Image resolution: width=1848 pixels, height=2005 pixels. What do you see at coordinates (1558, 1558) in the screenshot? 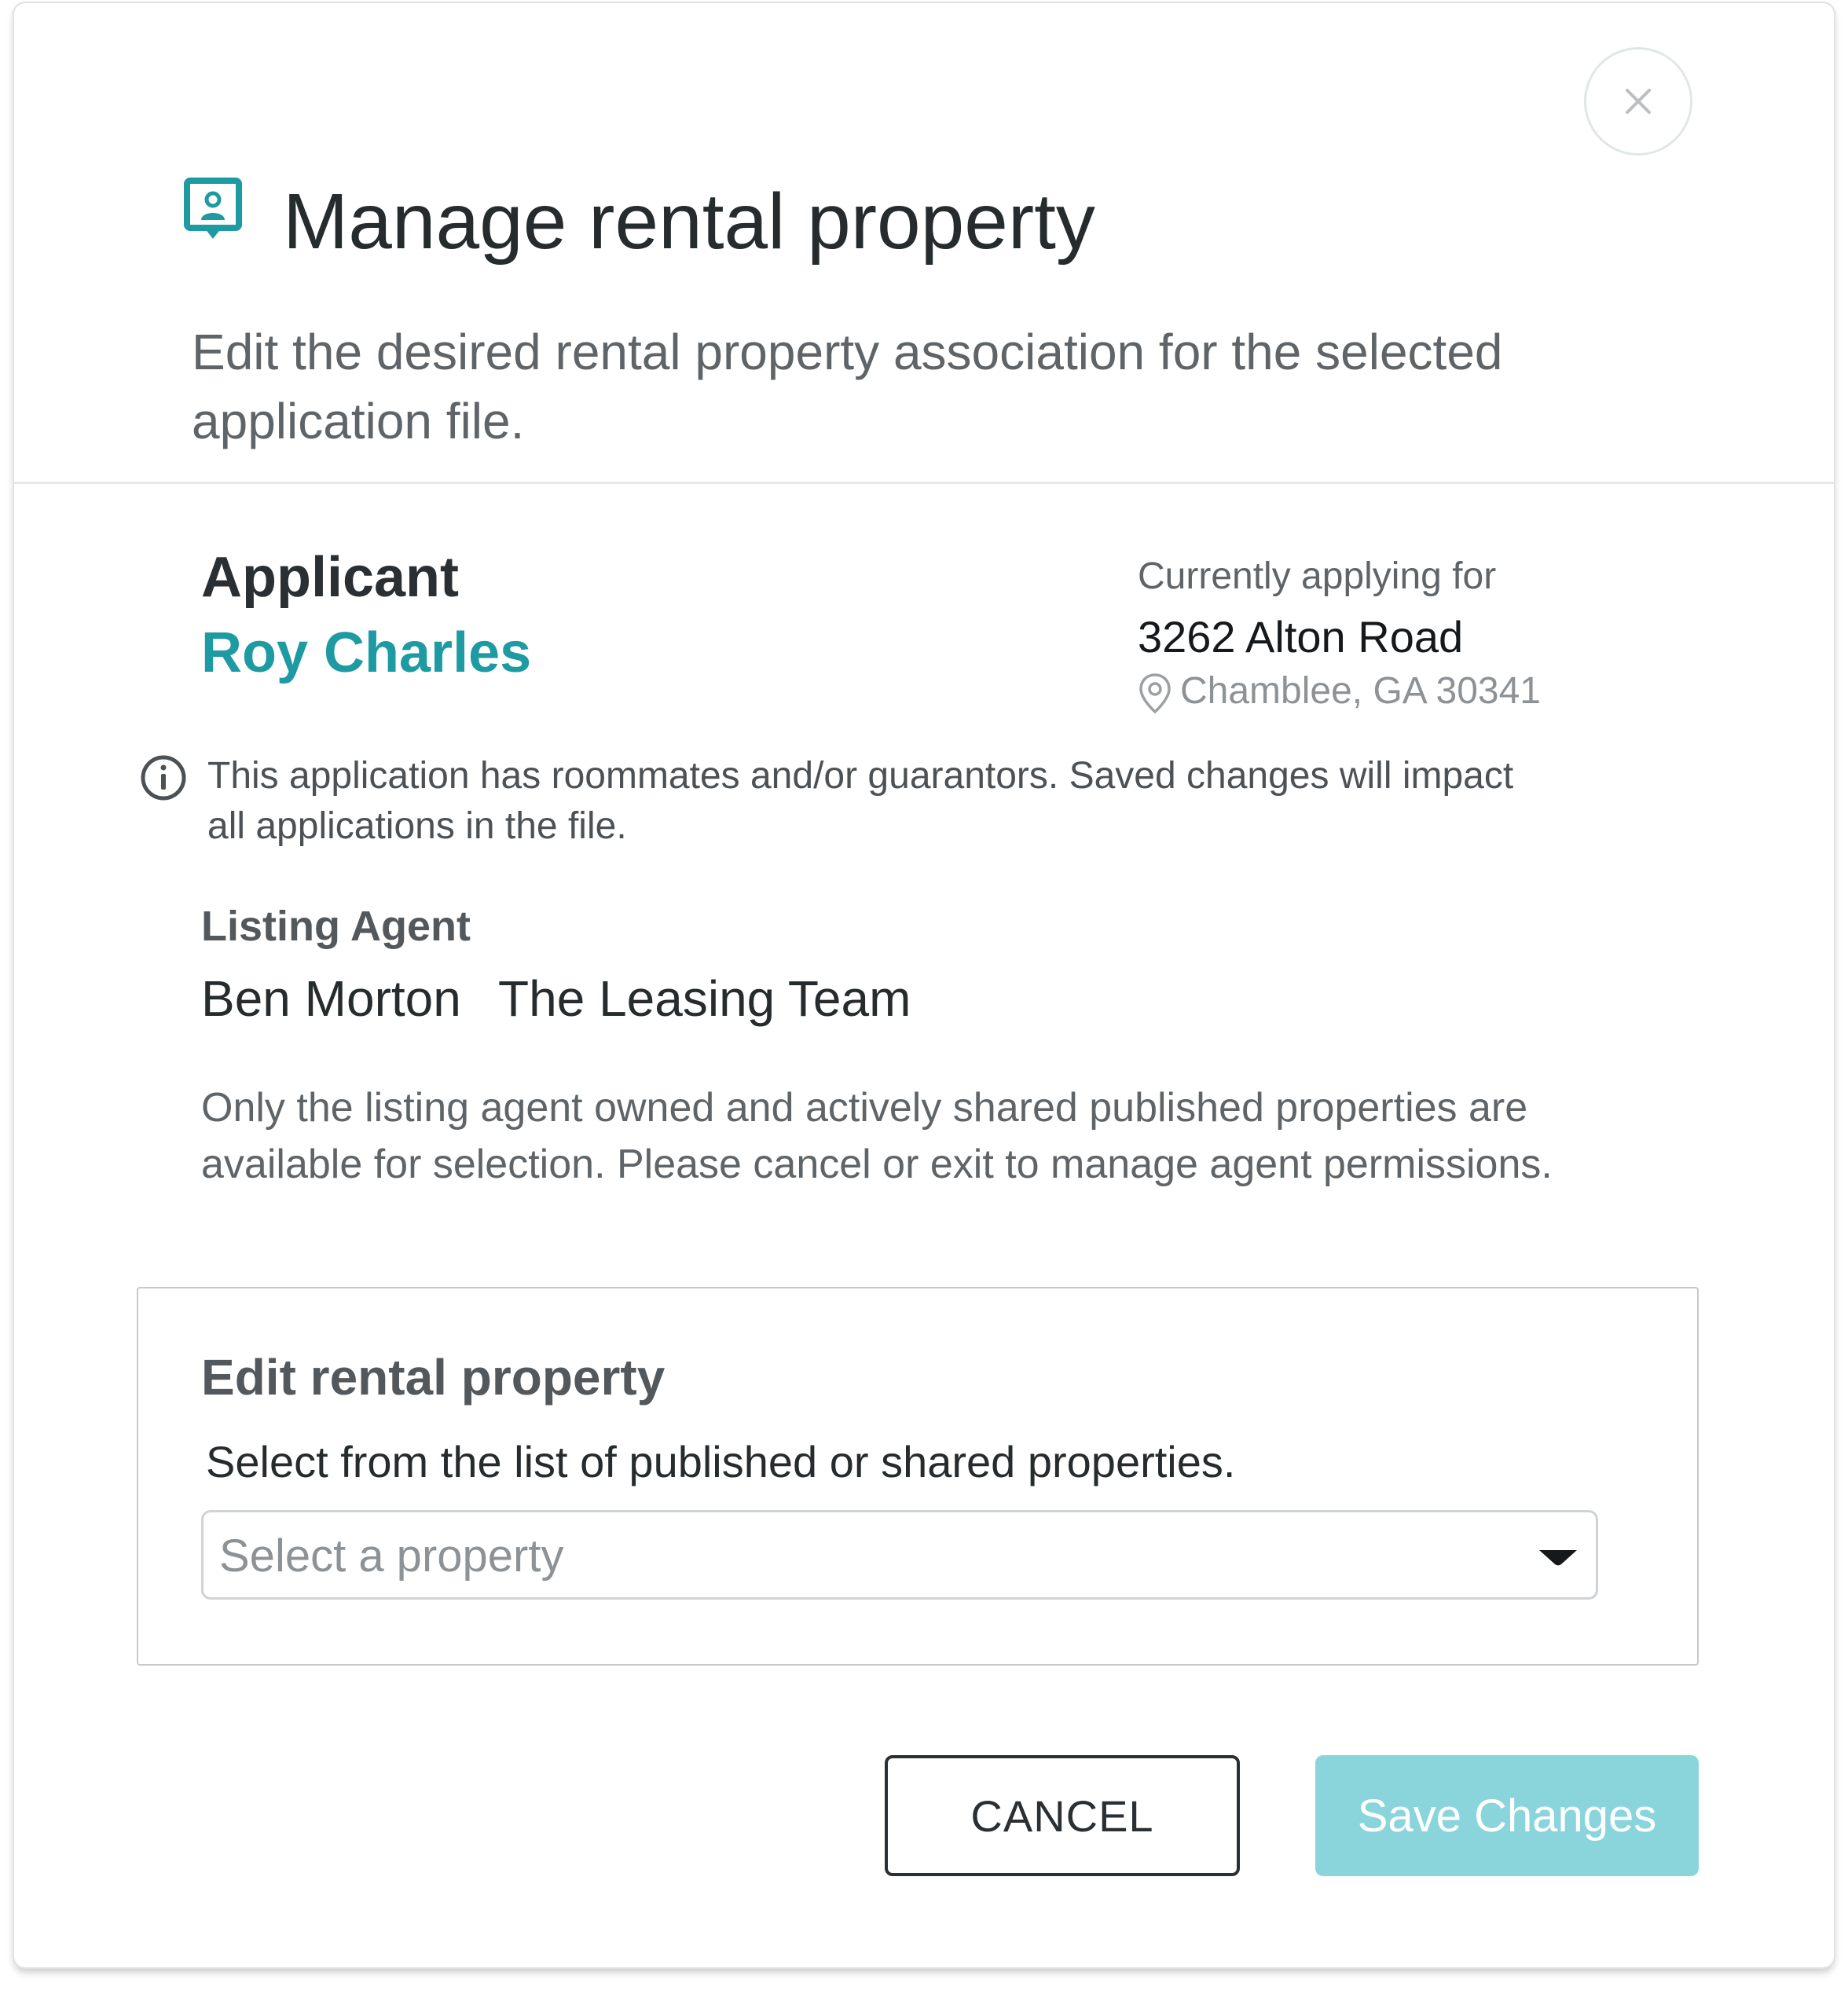
I see `caret-down-icon` at bounding box center [1558, 1558].